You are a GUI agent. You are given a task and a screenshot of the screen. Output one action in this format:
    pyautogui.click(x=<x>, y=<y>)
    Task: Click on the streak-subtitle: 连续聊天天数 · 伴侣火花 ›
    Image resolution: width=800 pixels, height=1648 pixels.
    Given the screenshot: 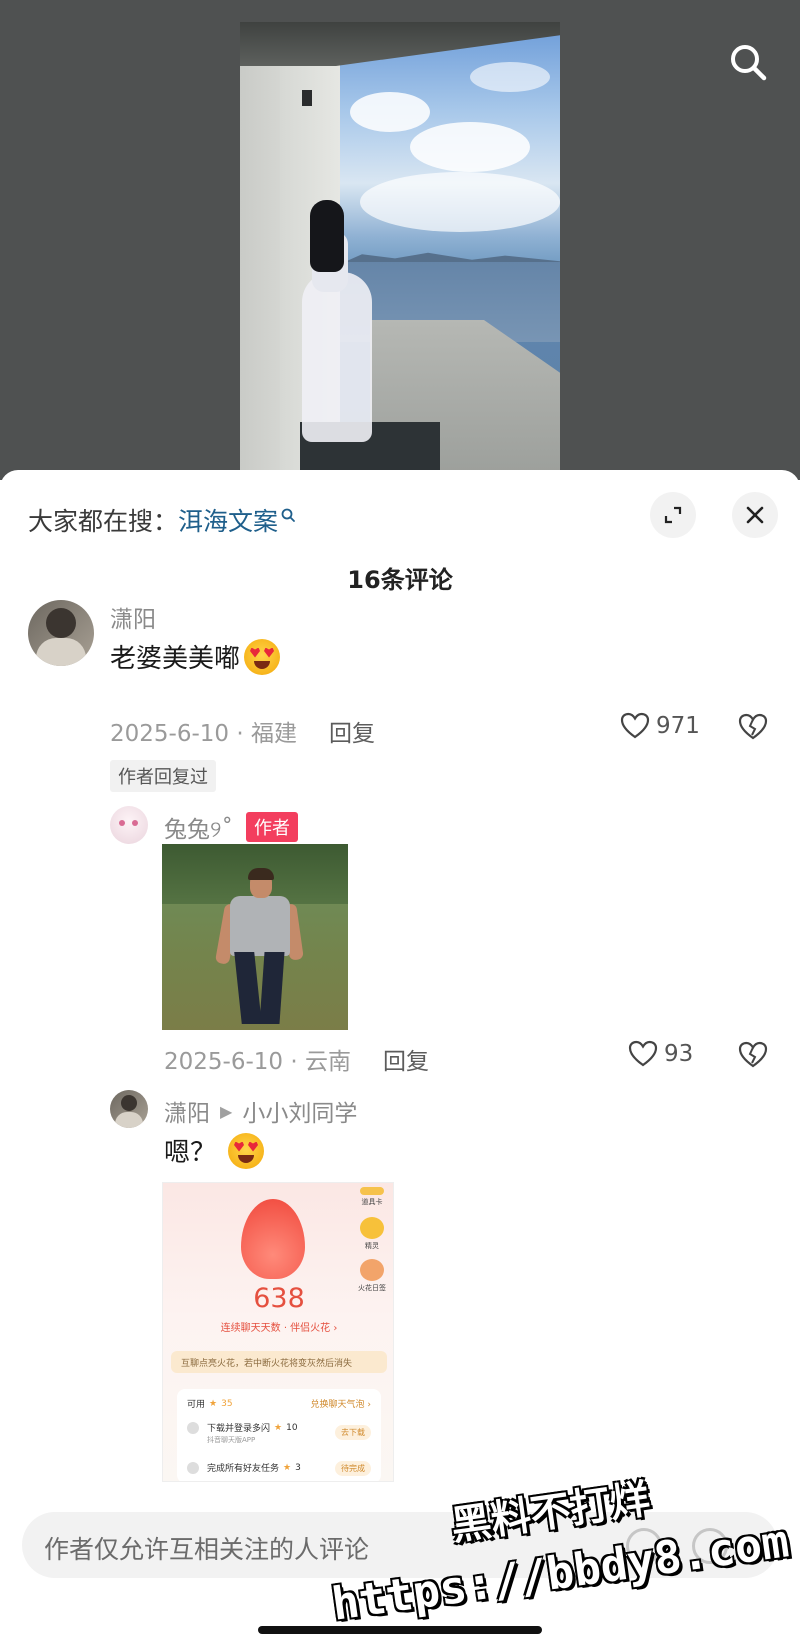 What is the action you would take?
    pyautogui.click(x=279, y=1328)
    